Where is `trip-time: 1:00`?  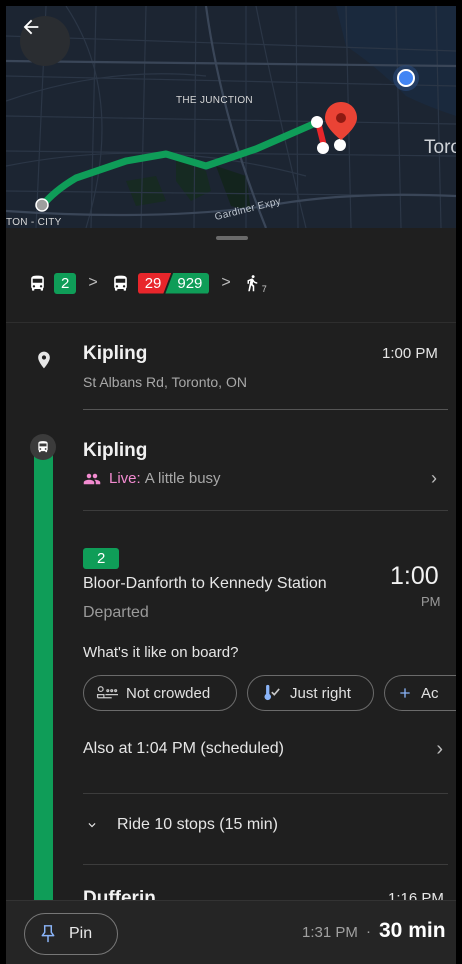 trip-time: 1:00 is located at coordinates (414, 576).